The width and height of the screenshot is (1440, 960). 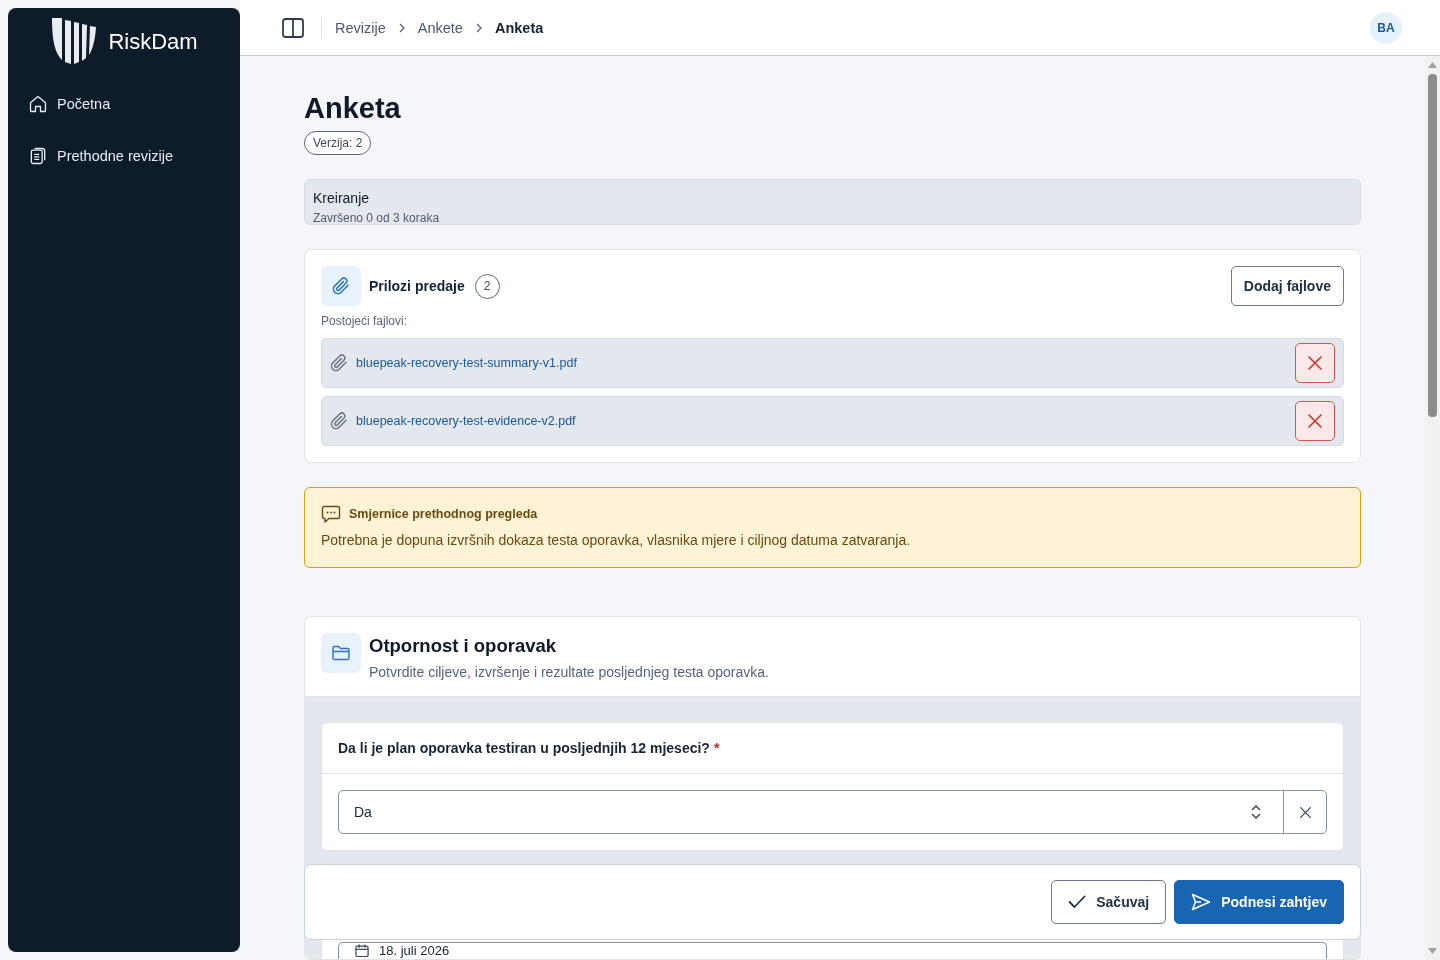 I want to click on nav-item: Prethodne revizije, so click(x=124, y=156).